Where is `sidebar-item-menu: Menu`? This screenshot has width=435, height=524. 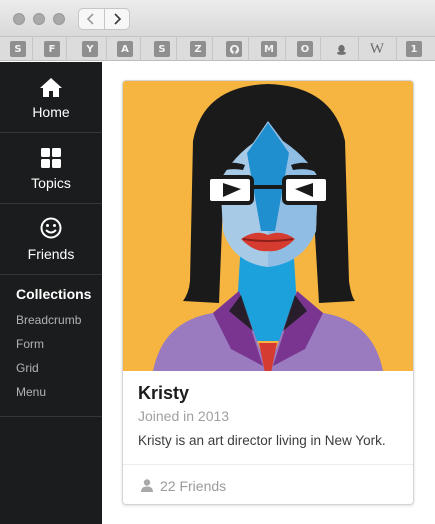
sidebar-item-menu: Menu is located at coordinates (31, 392).